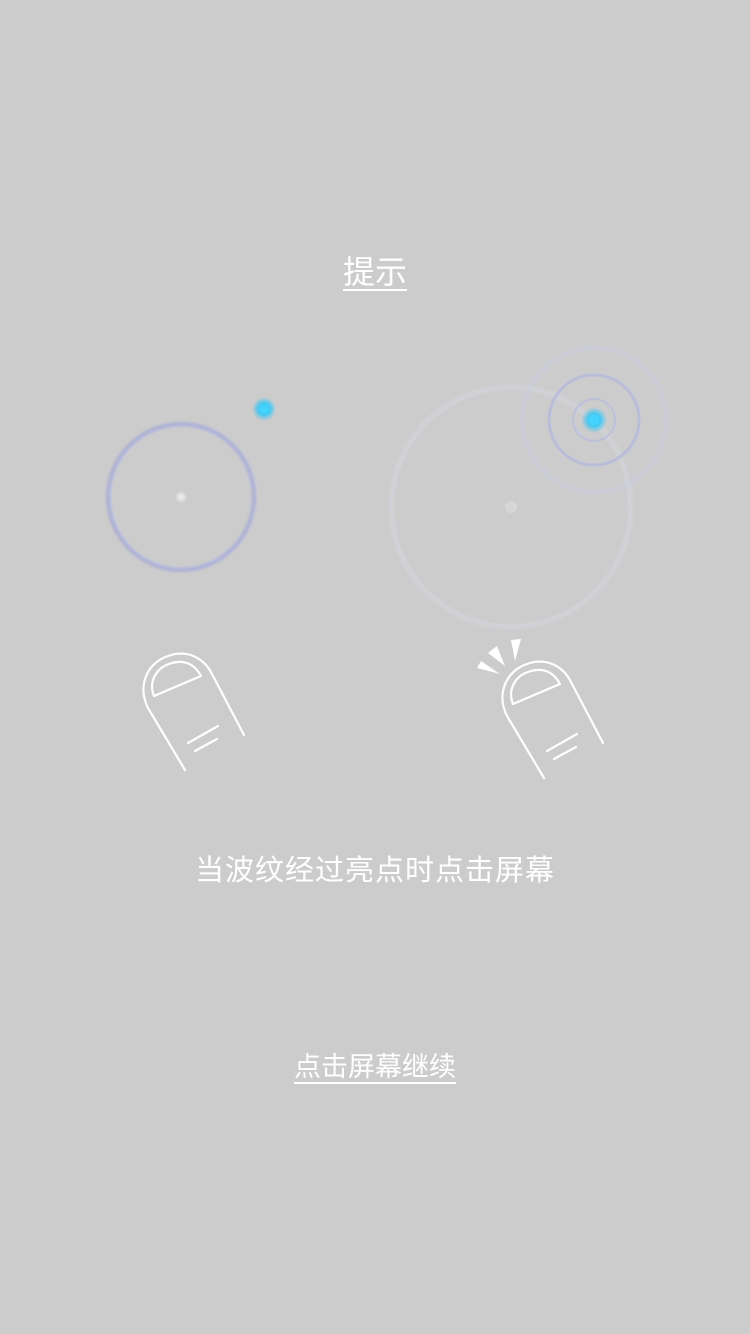  Describe the element at coordinates (194, 712) in the screenshot. I see `finger-tap-icon` at that location.